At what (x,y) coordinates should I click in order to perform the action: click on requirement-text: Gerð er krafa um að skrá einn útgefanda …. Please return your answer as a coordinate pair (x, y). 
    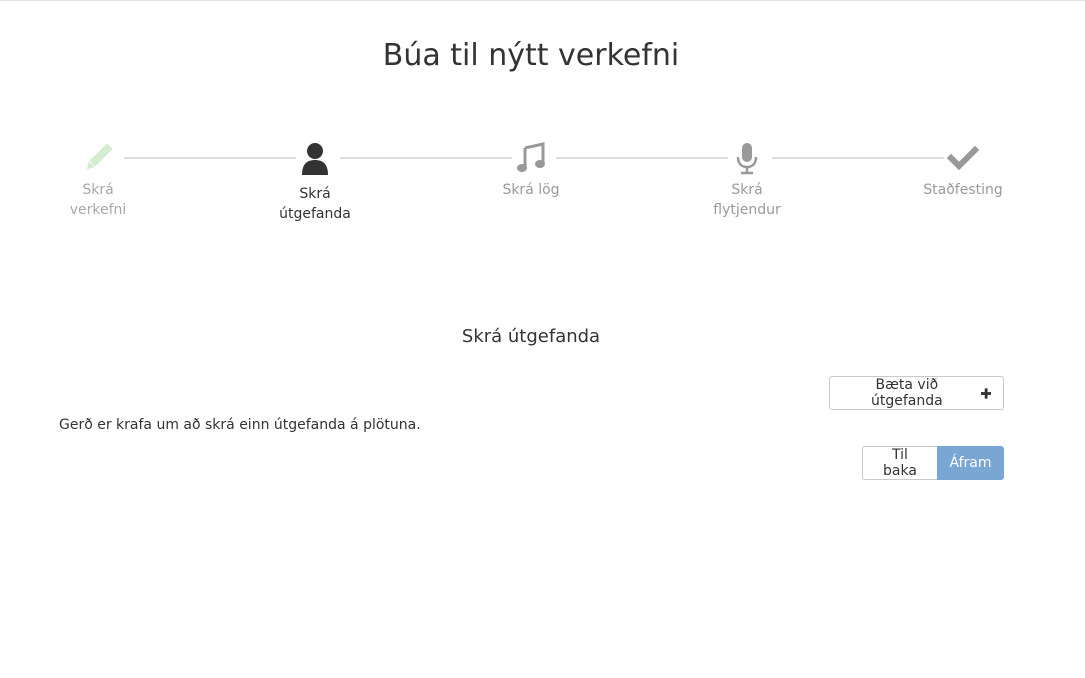
    Looking at the image, I should click on (240, 425).